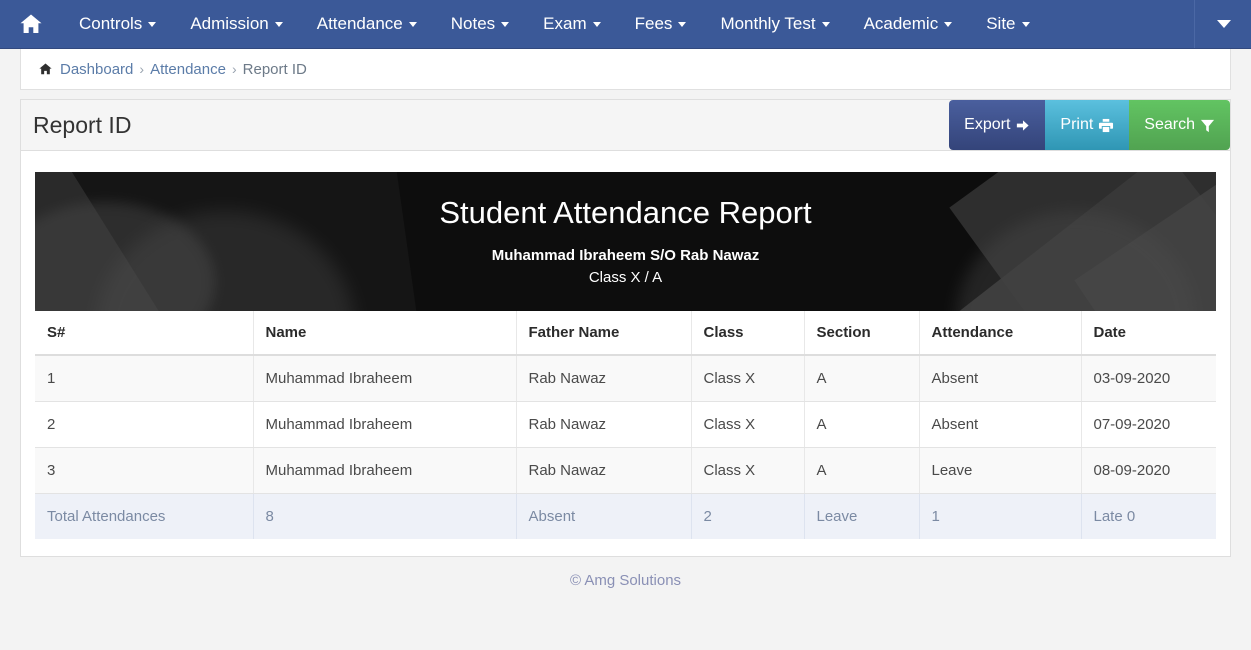 The height and width of the screenshot is (650, 1251). Describe the element at coordinates (385, 516) in the screenshot. I see `totals-total-value: 8` at that location.